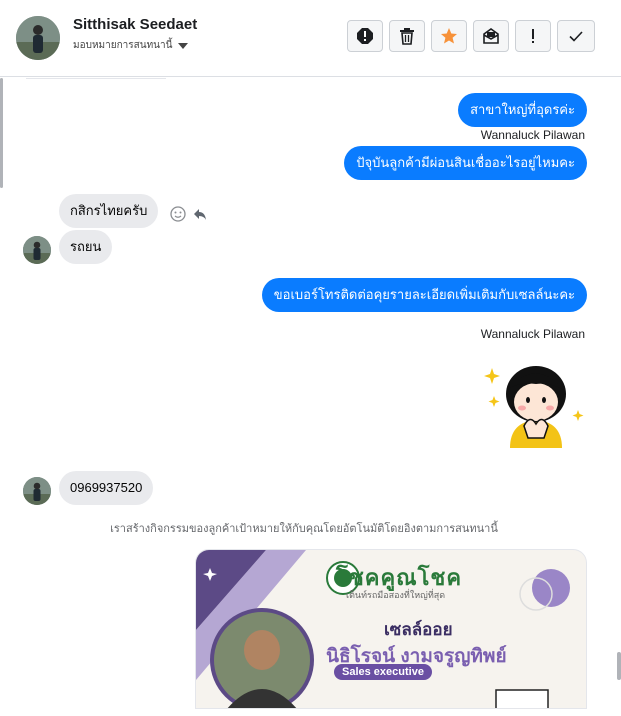 The width and height of the screenshot is (621, 716). Describe the element at coordinates (310, 38) in the screenshot. I see `conversation-header: Sitthisak Seedaet มอบหมายการสนทนานี้` at that location.